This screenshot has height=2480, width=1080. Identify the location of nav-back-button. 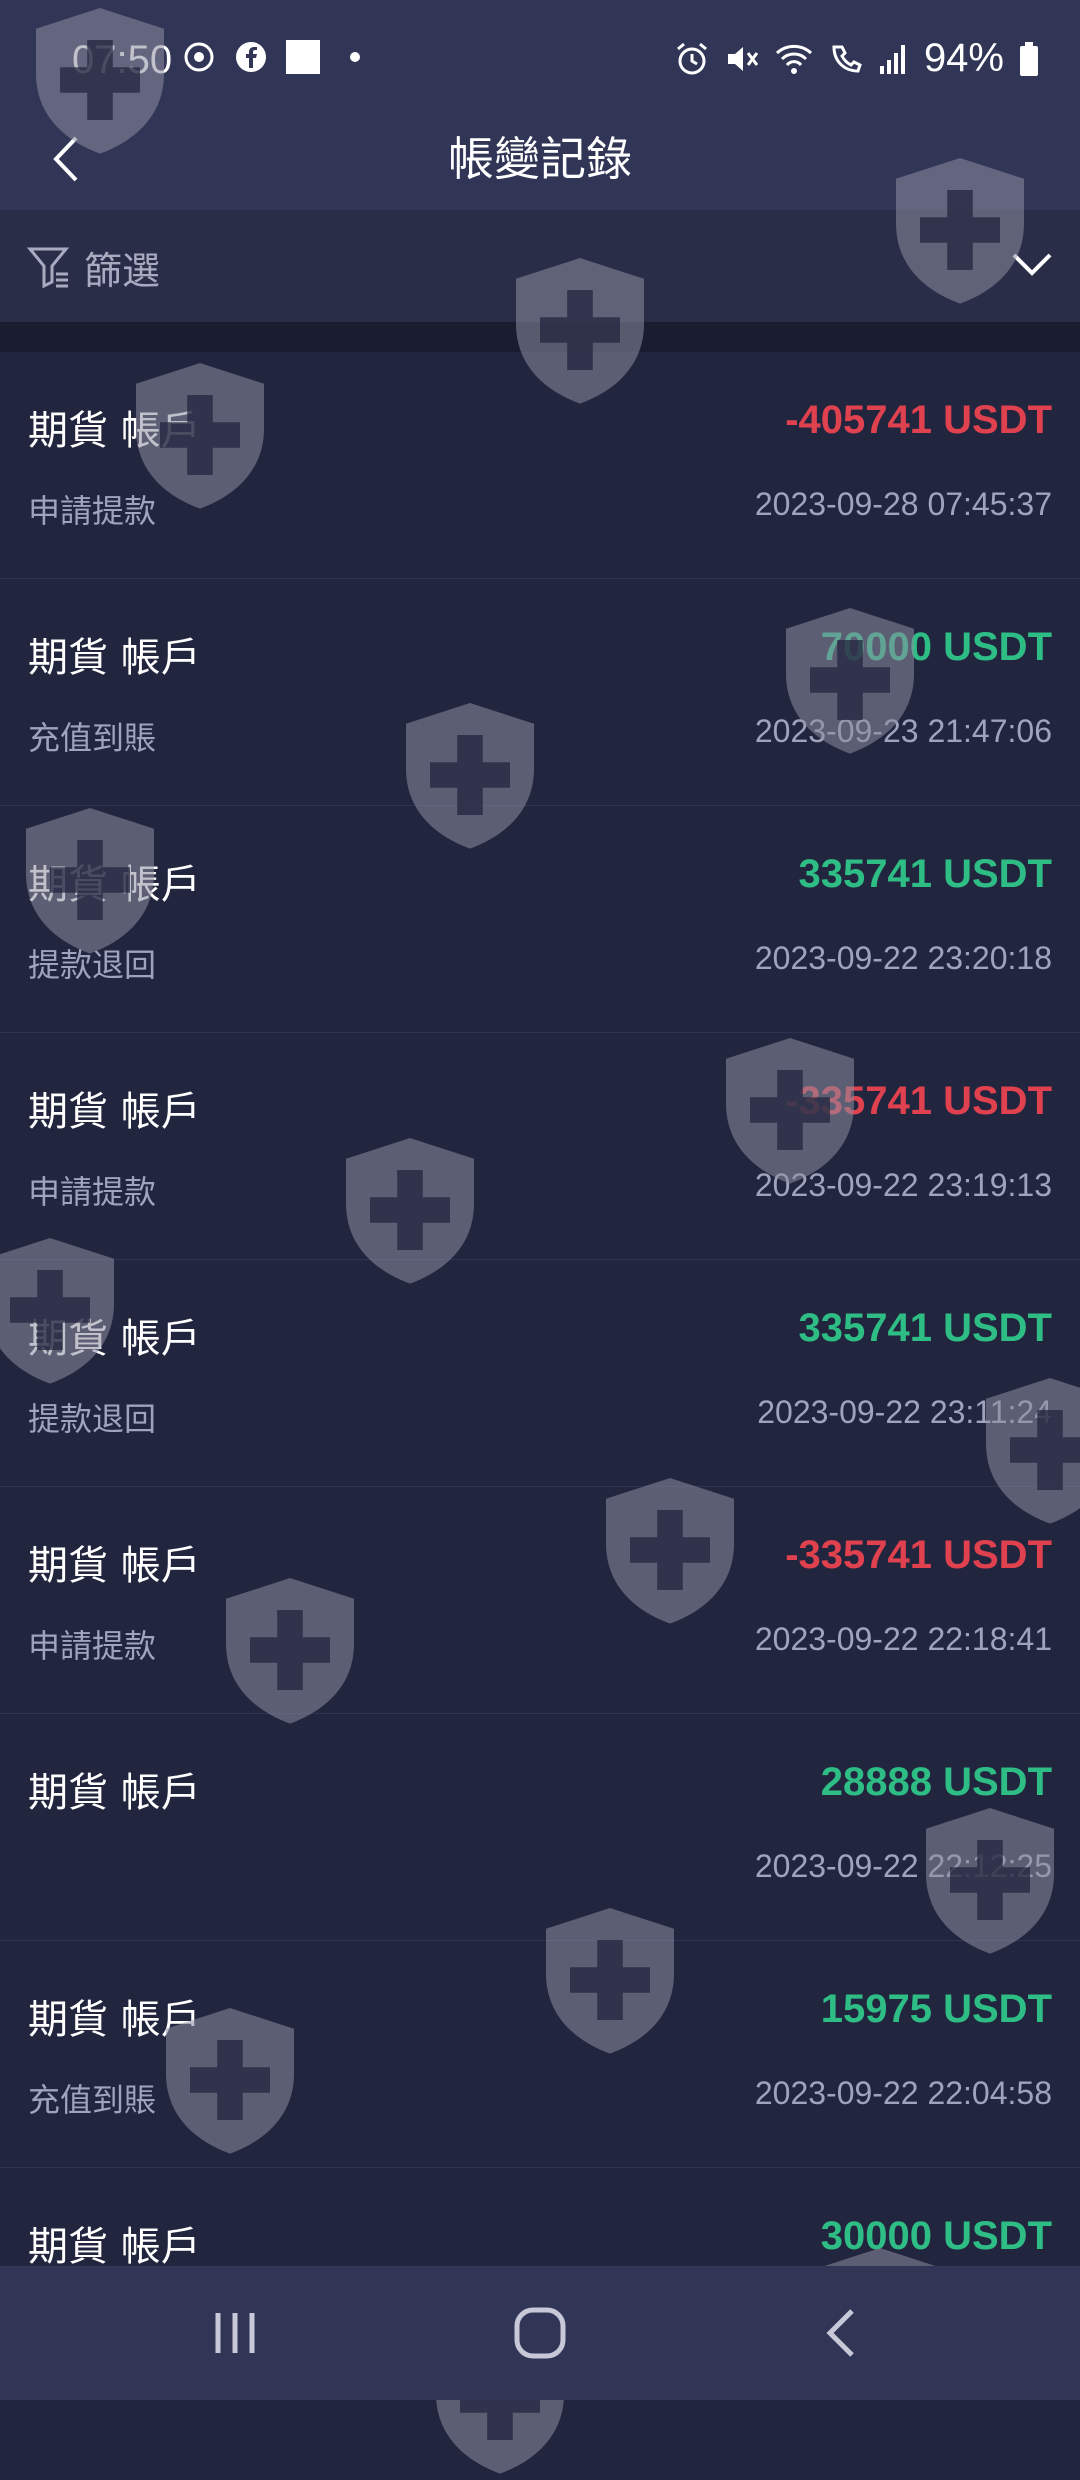
(840, 2333).